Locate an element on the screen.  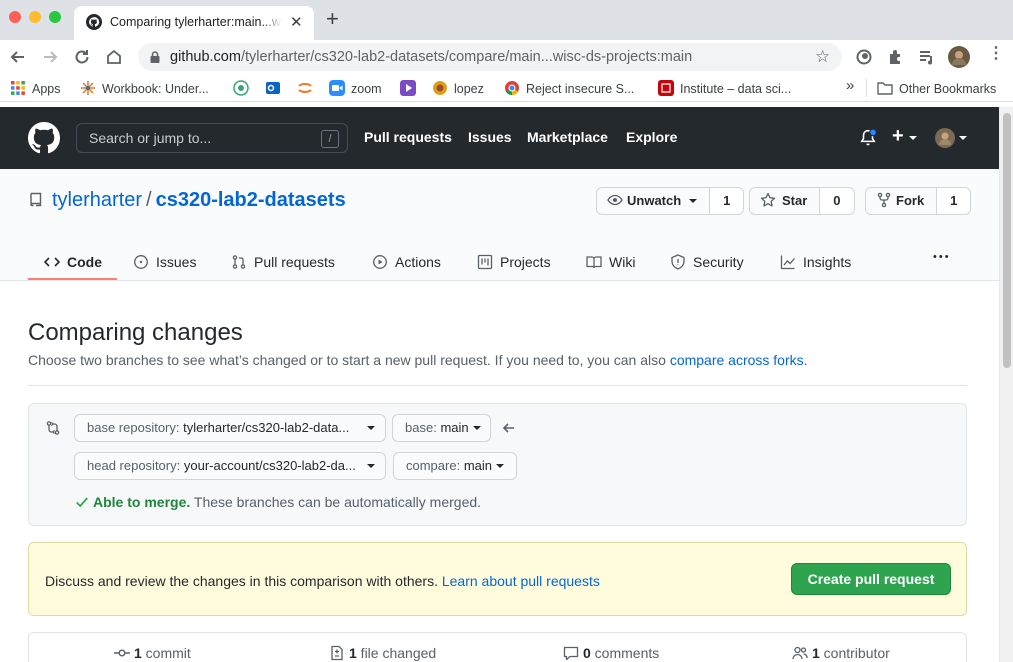
repo-name-link: cs320-lab2-datasets is located at coordinates (251, 200).